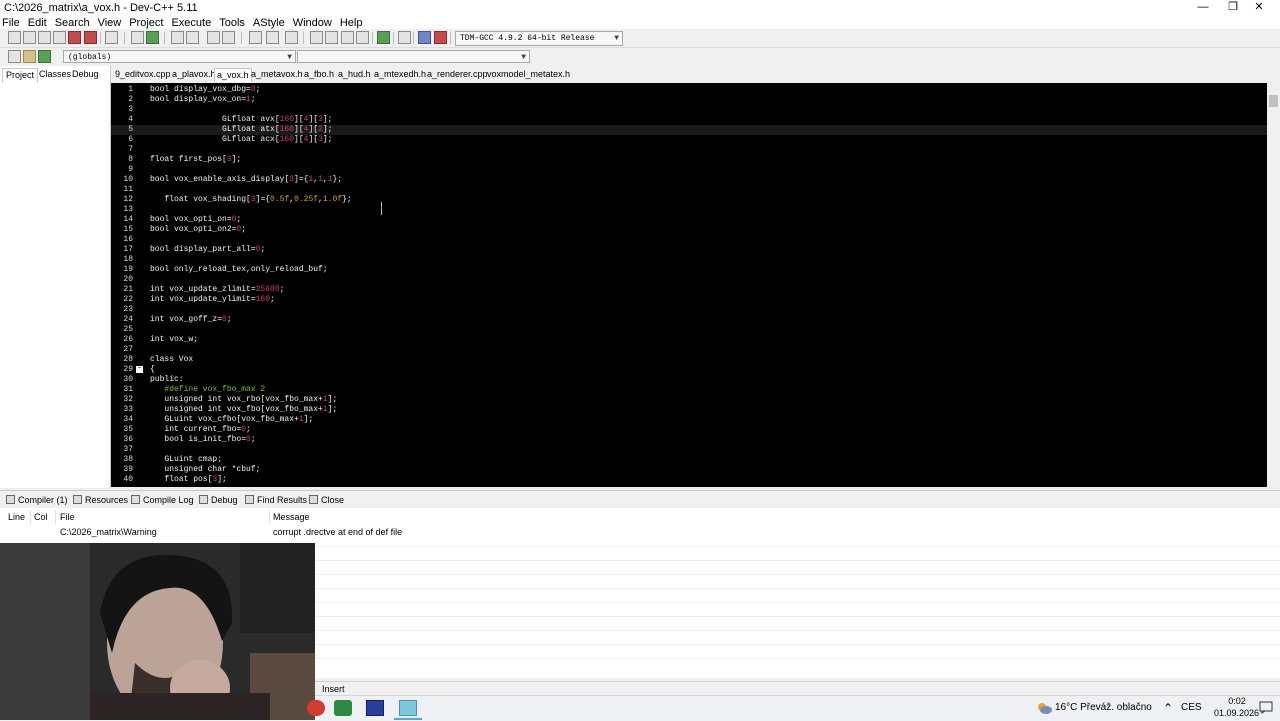 The height and width of the screenshot is (721, 1280). What do you see at coordinates (689, 250) in the screenshot?
I see `code-line: 17 bool display_part_all=0;` at bounding box center [689, 250].